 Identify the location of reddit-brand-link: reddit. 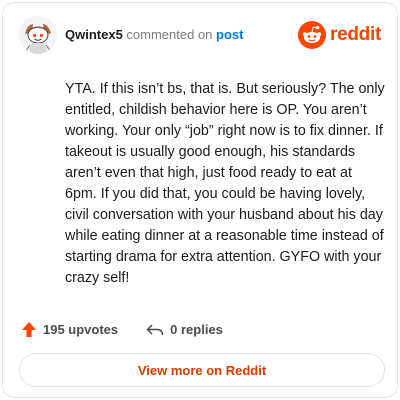
(339, 35).